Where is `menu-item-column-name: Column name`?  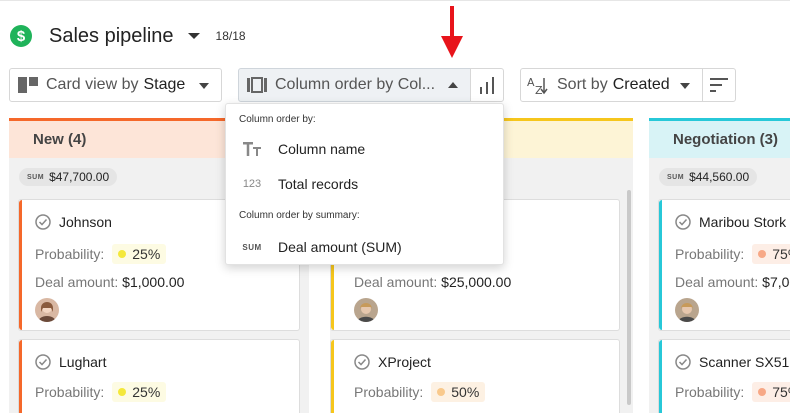
menu-item-column-name: Column name is located at coordinates (364, 149).